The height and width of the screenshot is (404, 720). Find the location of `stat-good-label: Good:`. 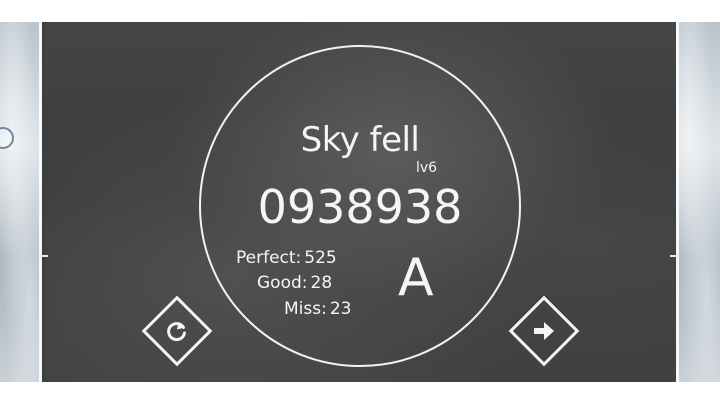

stat-good-label: Good: is located at coordinates (282, 283).